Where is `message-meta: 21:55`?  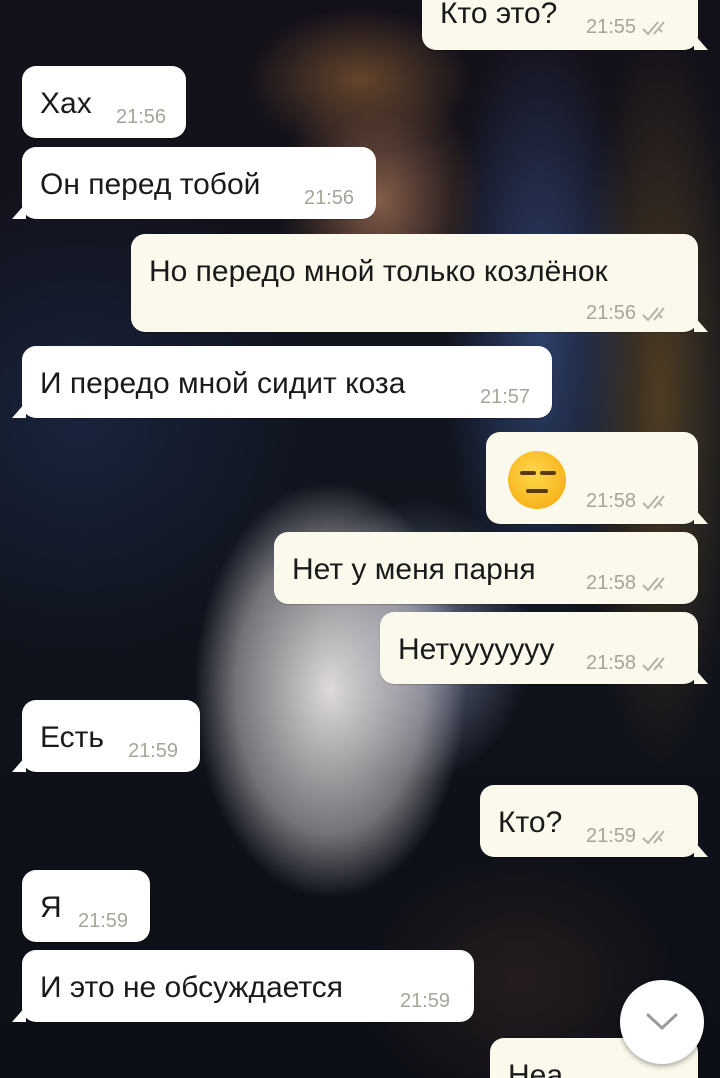 message-meta: 21:55 is located at coordinates (630, 27).